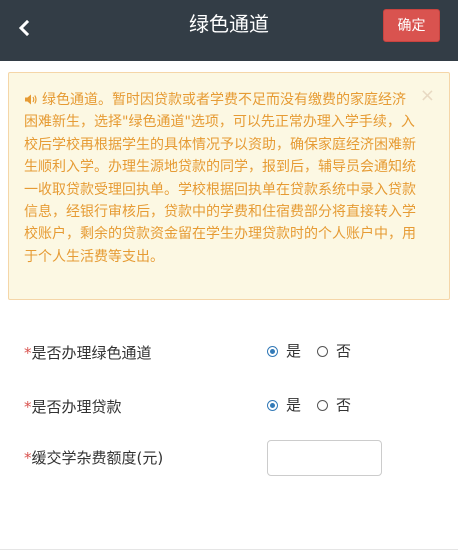  I want to click on back-button, so click(24, 28).